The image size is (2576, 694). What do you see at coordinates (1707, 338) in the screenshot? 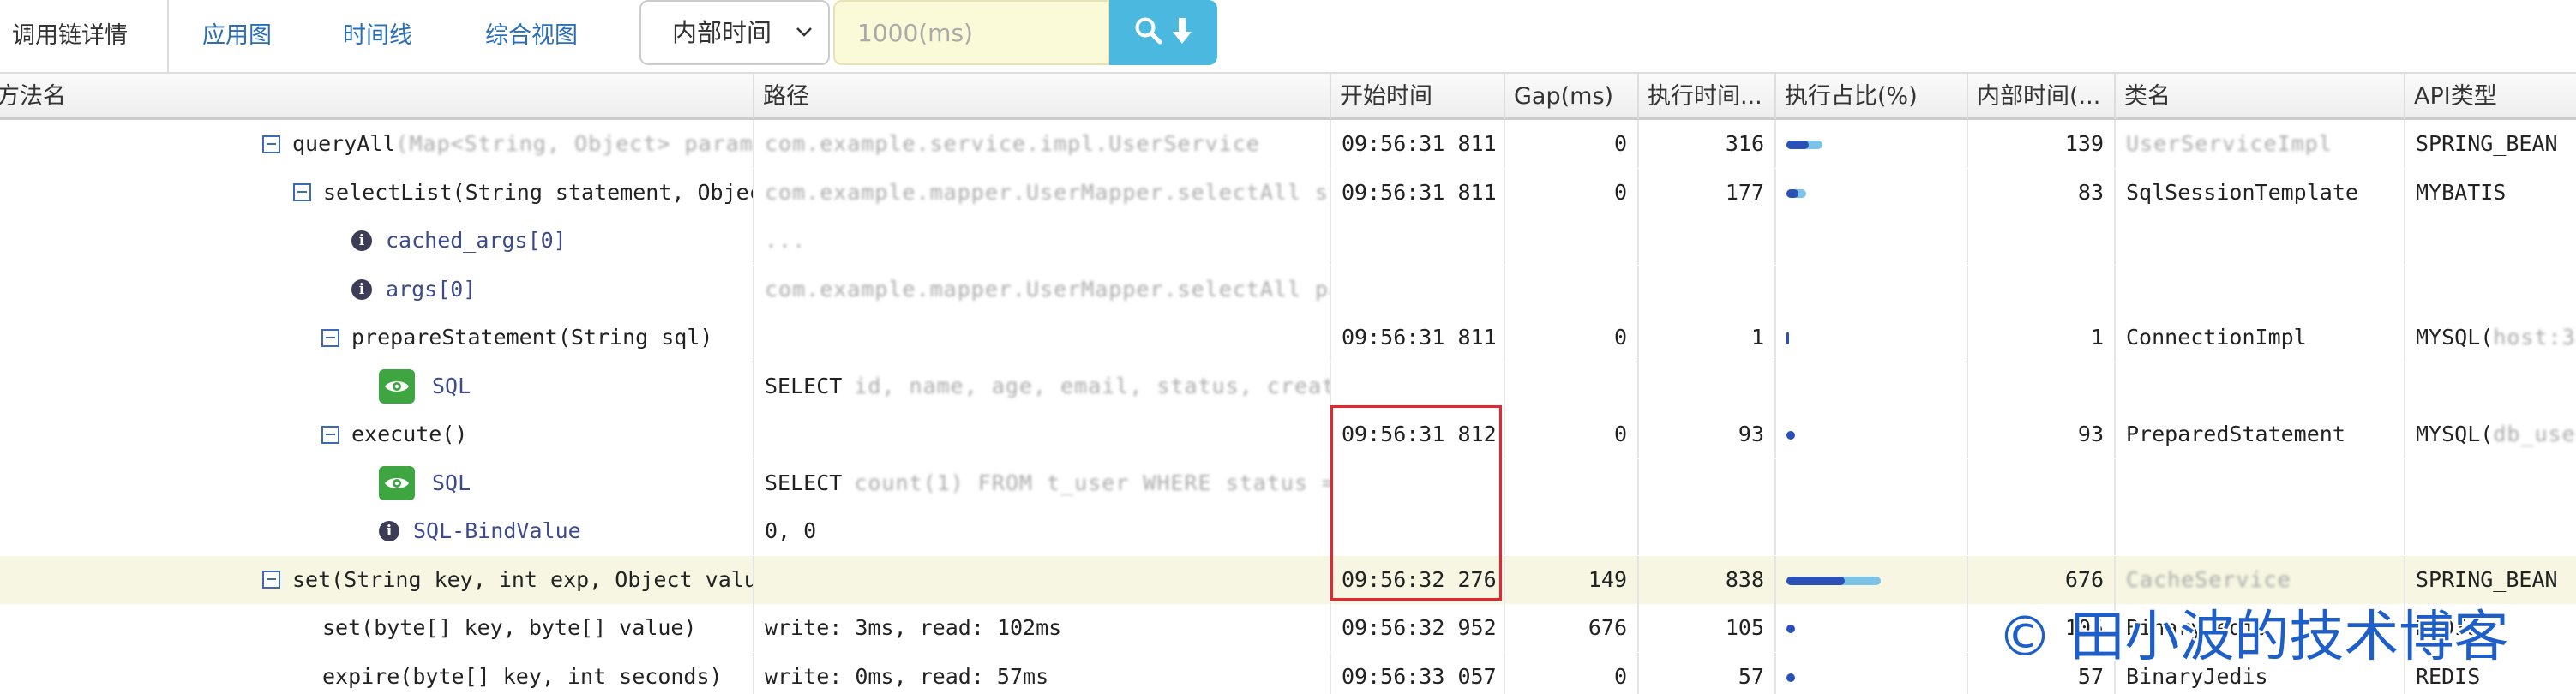
I see `exec-time-cell: 1` at bounding box center [1707, 338].